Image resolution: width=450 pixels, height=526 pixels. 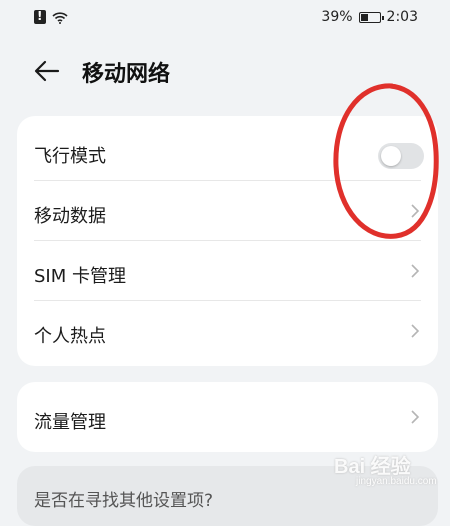 I want to click on clock: 2:03, so click(x=402, y=17).